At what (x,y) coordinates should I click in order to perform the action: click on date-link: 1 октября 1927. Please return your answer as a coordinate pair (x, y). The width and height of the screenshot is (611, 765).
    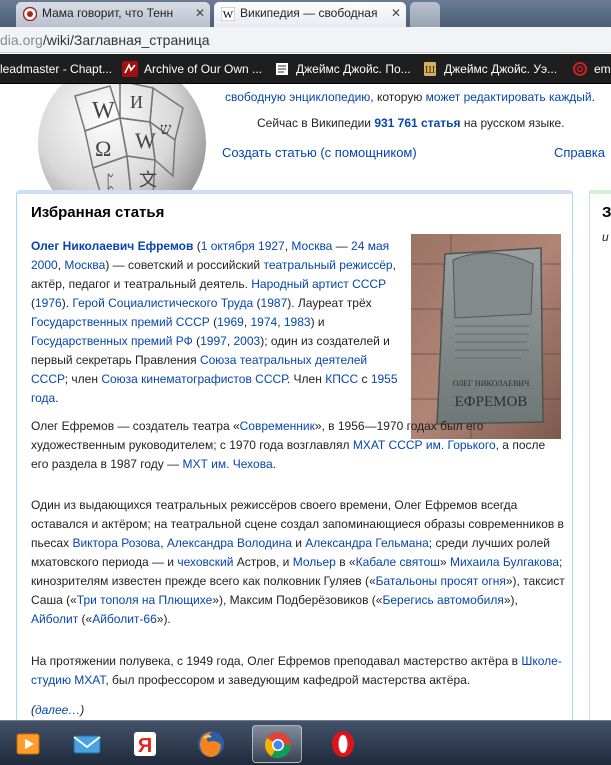
    Looking at the image, I should click on (243, 246).